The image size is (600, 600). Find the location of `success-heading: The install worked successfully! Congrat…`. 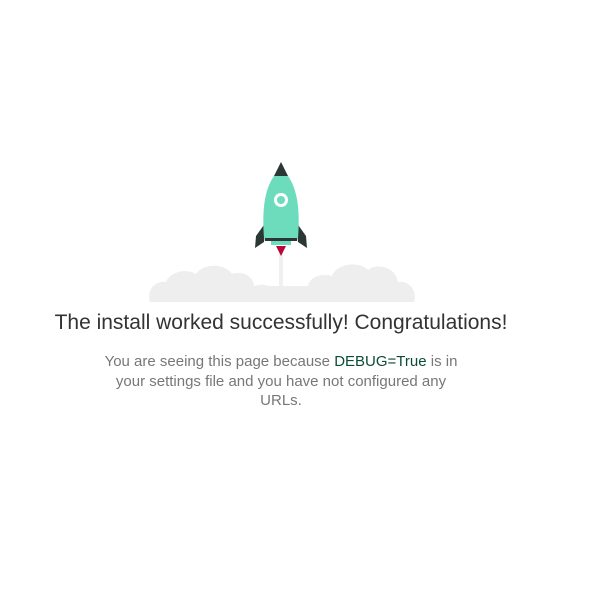

success-heading: The install worked successfully! Congrat… is located at coordinates (281, 322).